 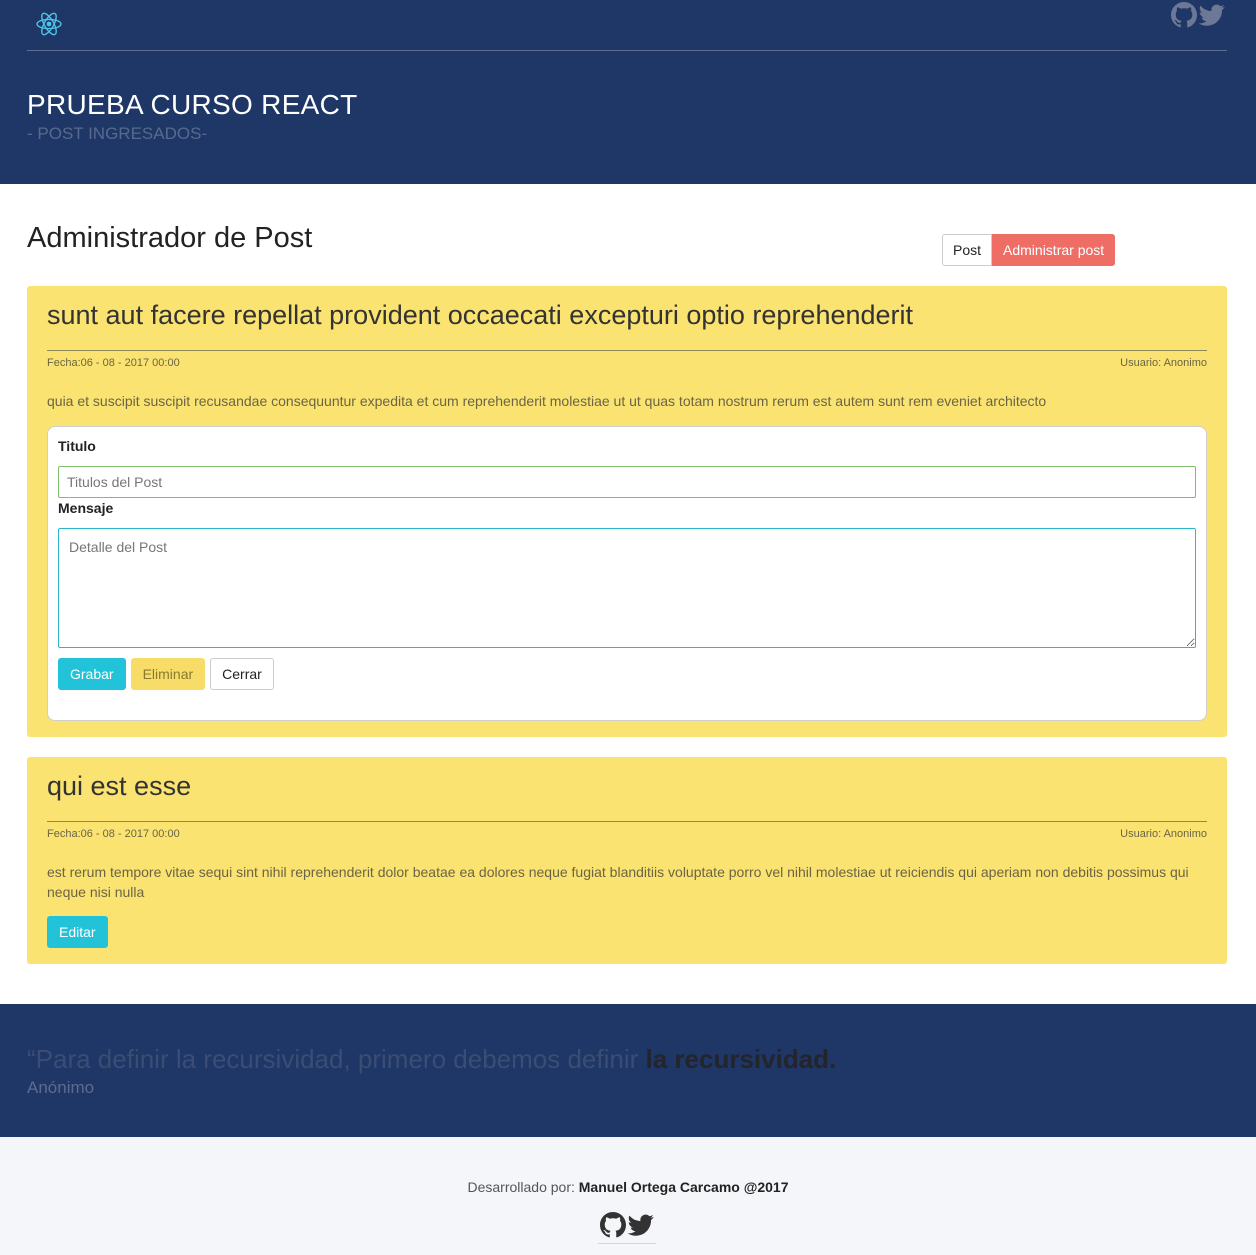 I want to click on footer-prefix: Desarrollado por:, so click(x=523, y=1187).